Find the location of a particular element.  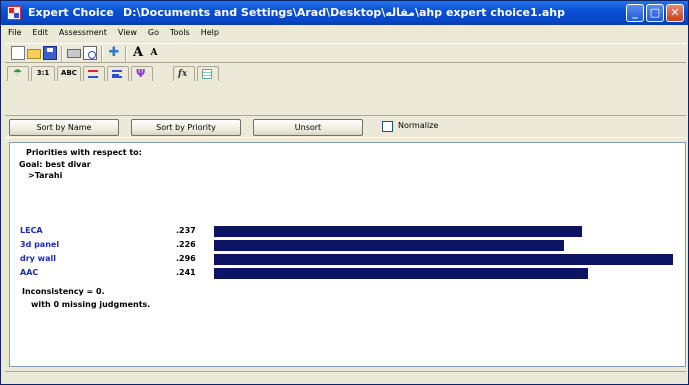

bars-icon is located at coordinates (93, 74).